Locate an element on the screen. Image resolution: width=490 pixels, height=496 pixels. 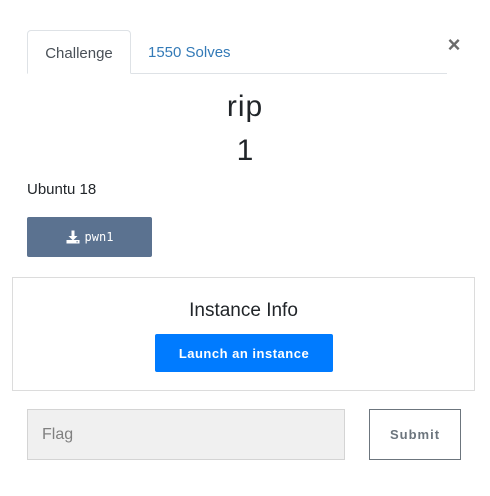
tab-challenge: Challenge is located at coordinates (79, 52).